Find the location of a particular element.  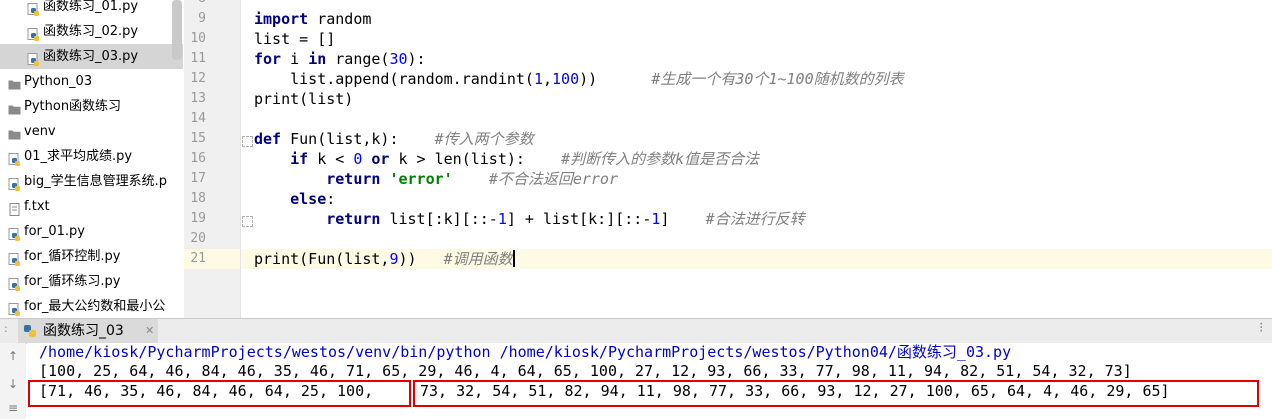

code-line: for i in range(30): is located at coordinates (340, 59).